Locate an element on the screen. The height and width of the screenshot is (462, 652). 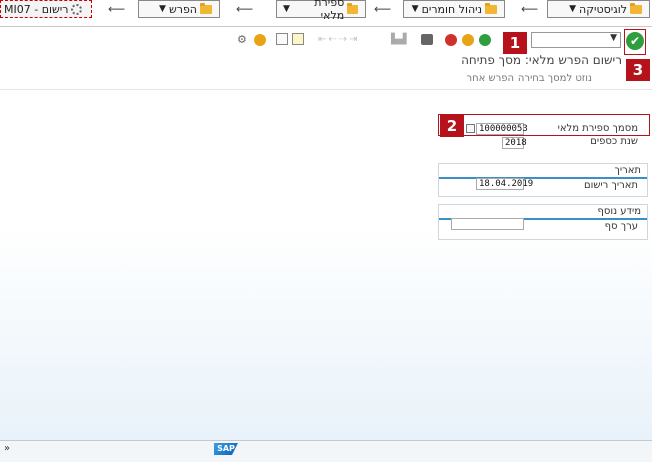
threshold-input is located at coordinates (487, 224).